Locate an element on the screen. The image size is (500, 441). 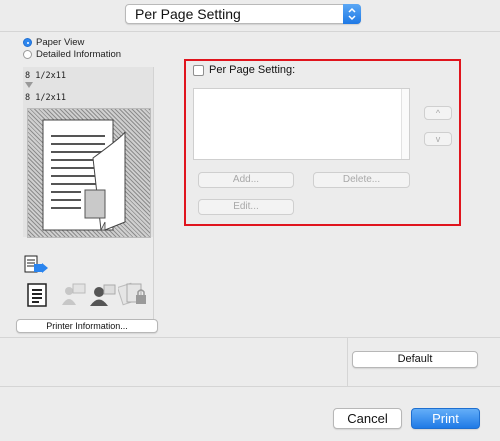
settings-category-value: Per Page Setting is located at coordinates (188, 14).